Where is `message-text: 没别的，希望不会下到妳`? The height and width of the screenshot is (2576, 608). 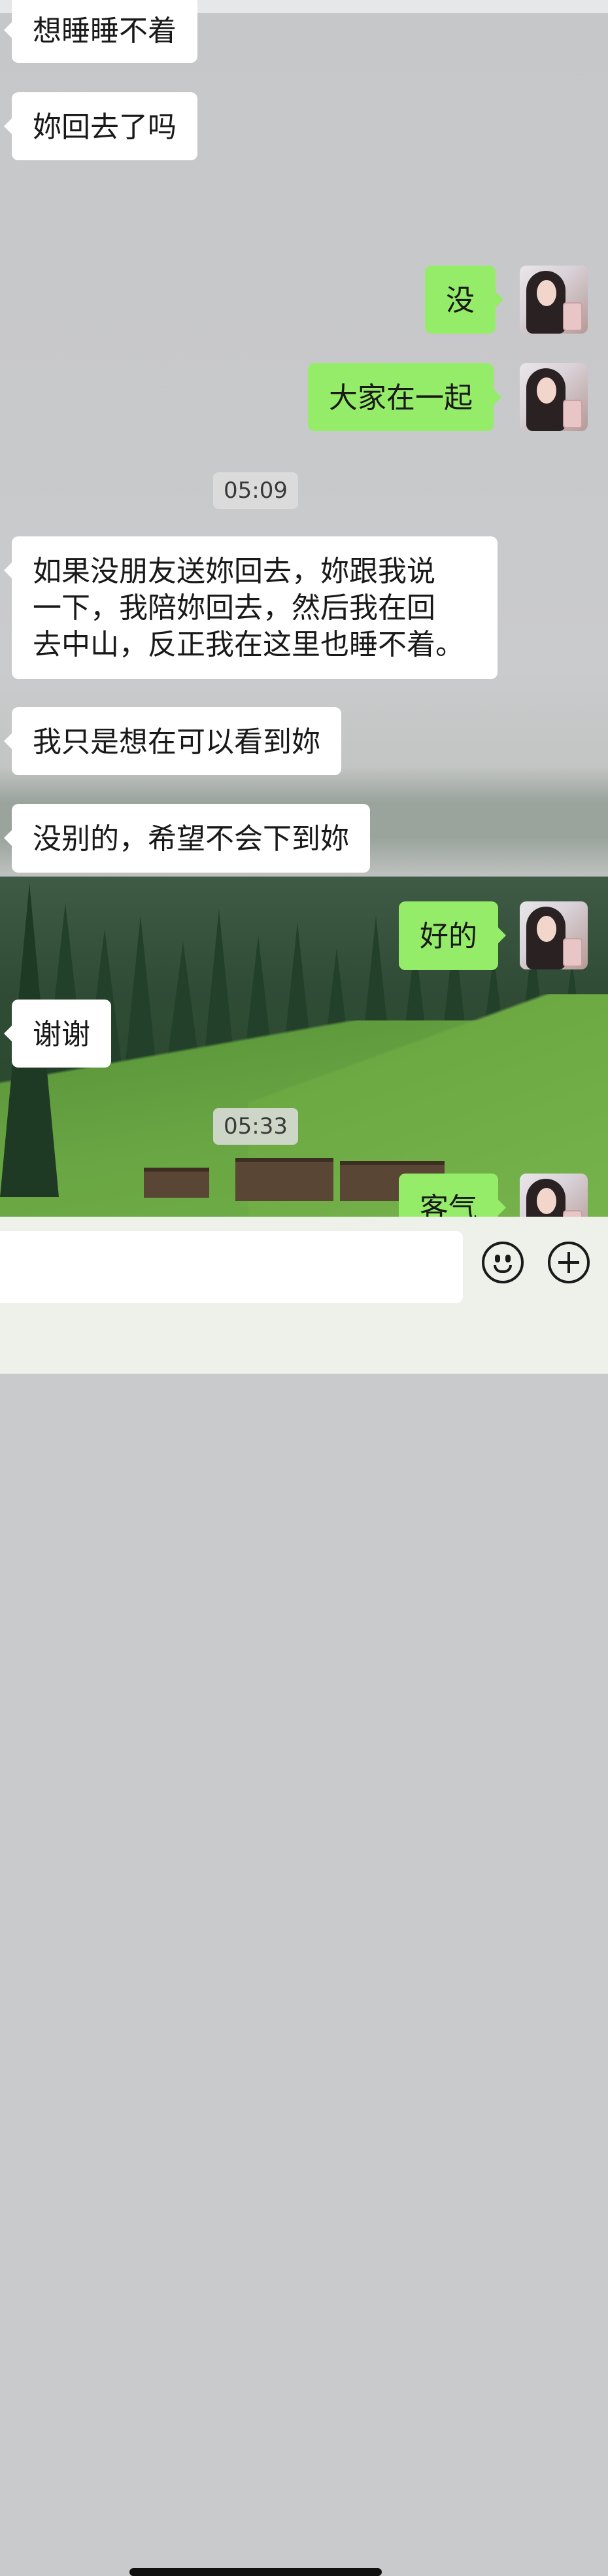 message-text: 没别的，希望不会下到妳 is located at coordinates (191, 839).